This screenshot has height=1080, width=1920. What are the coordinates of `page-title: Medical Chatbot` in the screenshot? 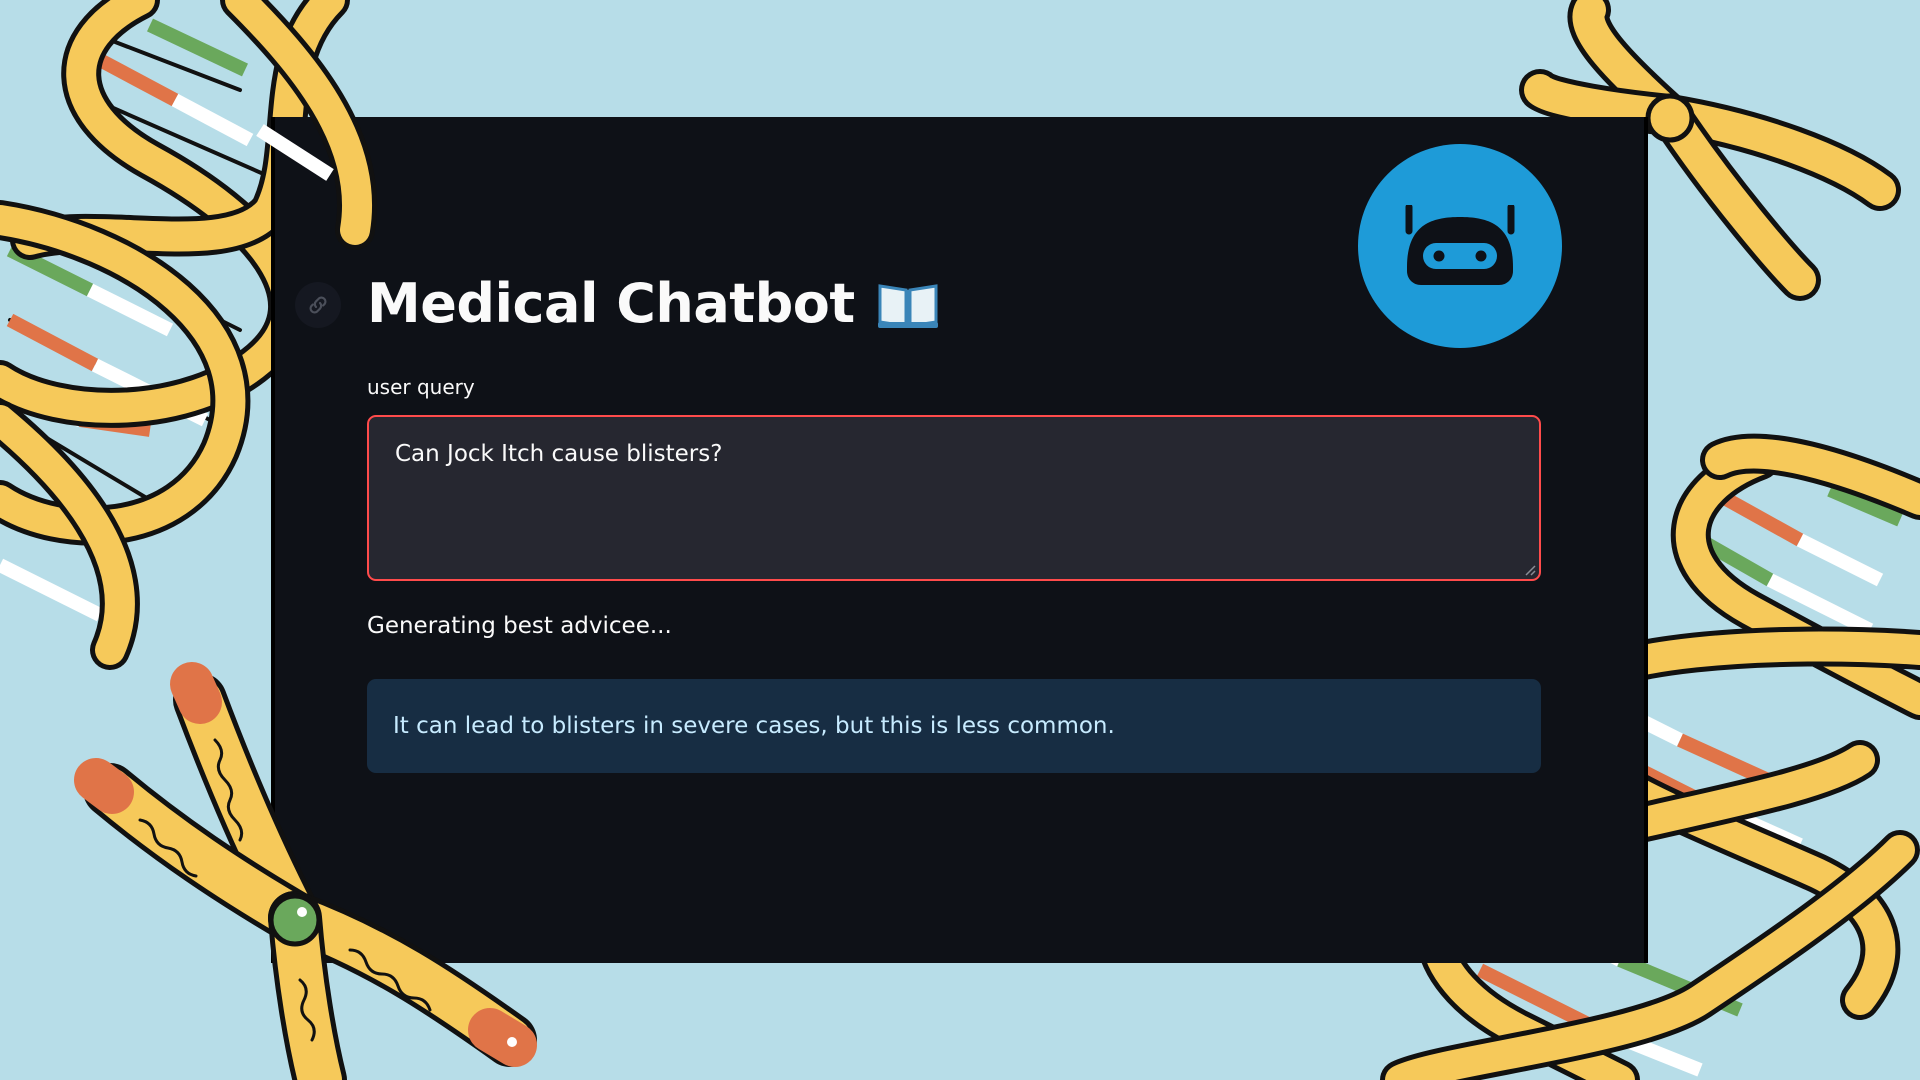 It's located at (653, 303).